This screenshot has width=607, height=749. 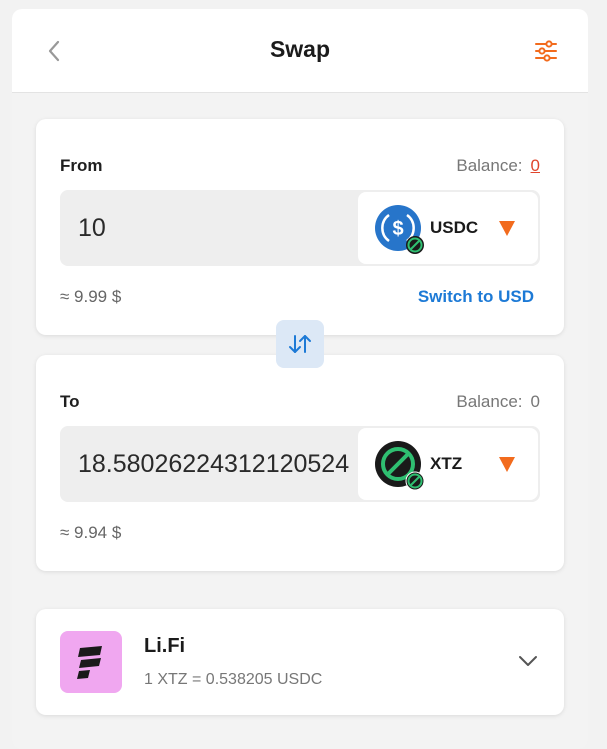 I want to click on route-exchange-rate: 1 XTZ = 0.538205 USDC, so click(x=233, y=679).